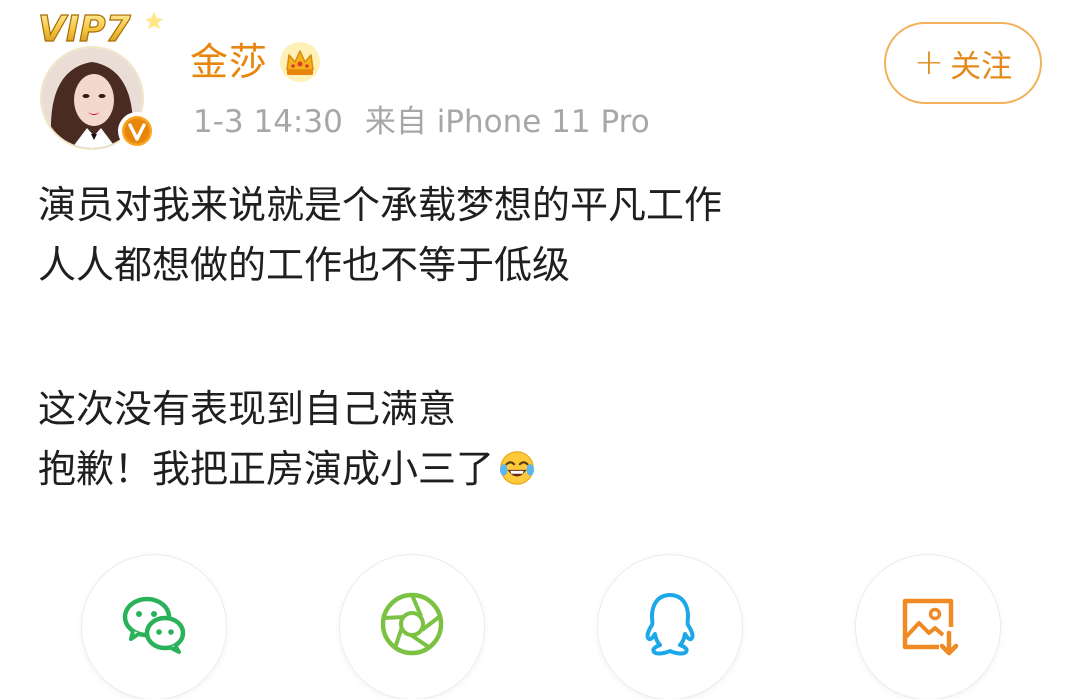 Image resolution: width=1080 pixels, height=699 pixels. What do you see at coordinates (98, 79) in the screenshot?
I see `avatar-container: VIP7` at bounding box center [98, 79].